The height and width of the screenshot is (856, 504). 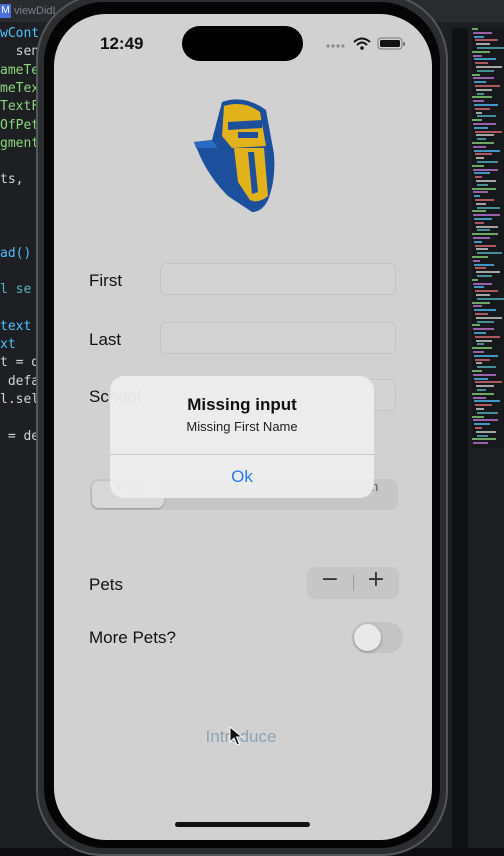 What do you see at coordinates (20, 381) in the screenshot?
I see `code-line: defa` at bounding box center [20, 381].